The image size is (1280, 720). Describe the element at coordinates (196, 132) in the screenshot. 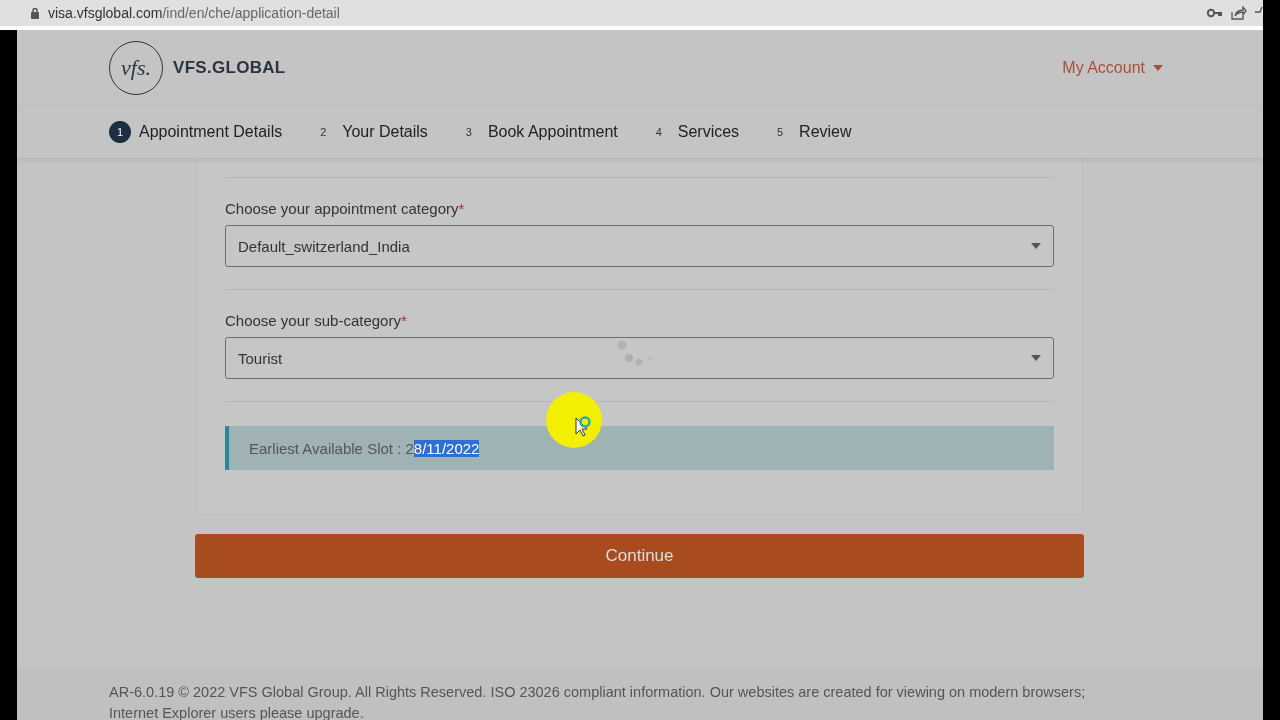

I see `step-tab: 1 Appointment Details` at that location.